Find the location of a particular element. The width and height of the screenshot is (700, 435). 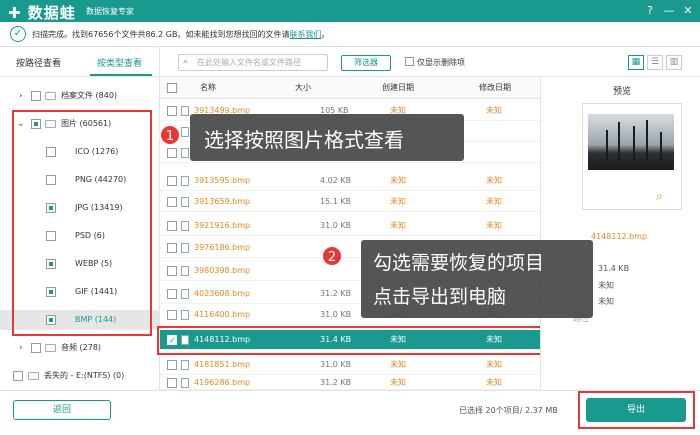

chevron-down-icon: ⌄ is located at coordinates (21, 124).